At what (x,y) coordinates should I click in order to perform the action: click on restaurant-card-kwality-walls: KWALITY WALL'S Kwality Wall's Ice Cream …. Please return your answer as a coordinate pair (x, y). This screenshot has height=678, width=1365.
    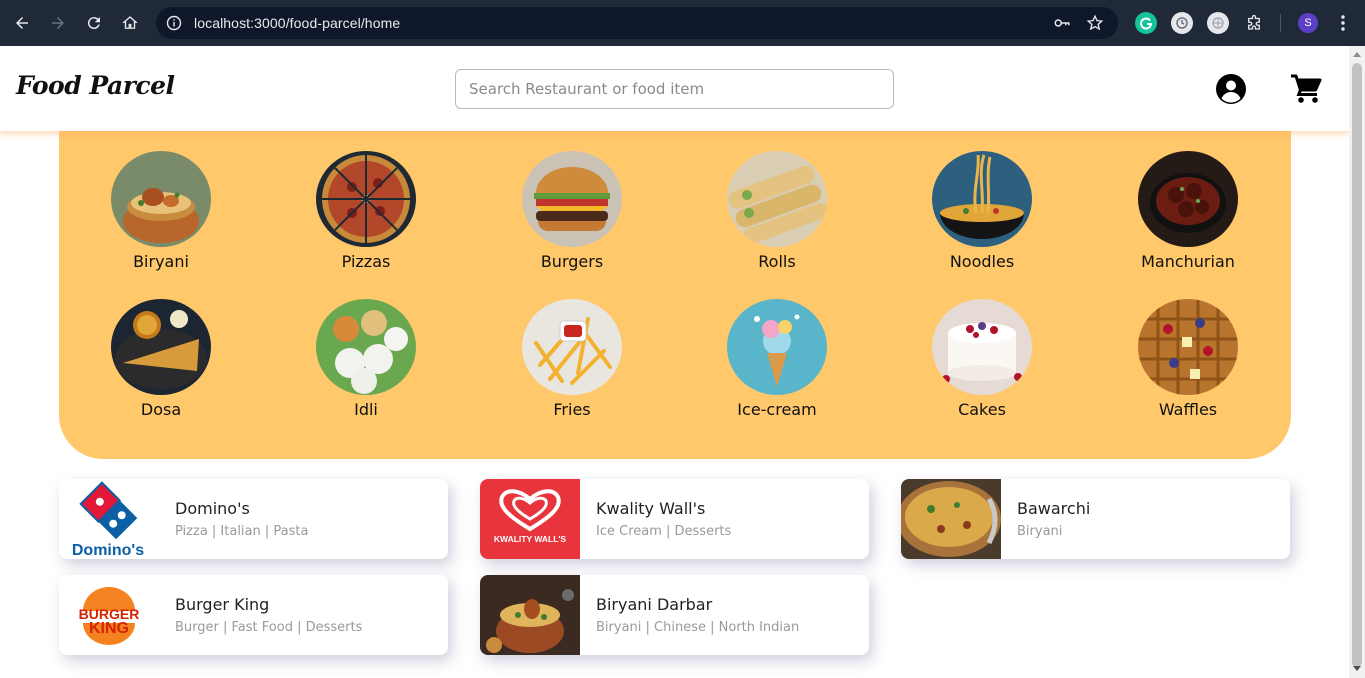
    Looking at the image, I should click on (674, 519).